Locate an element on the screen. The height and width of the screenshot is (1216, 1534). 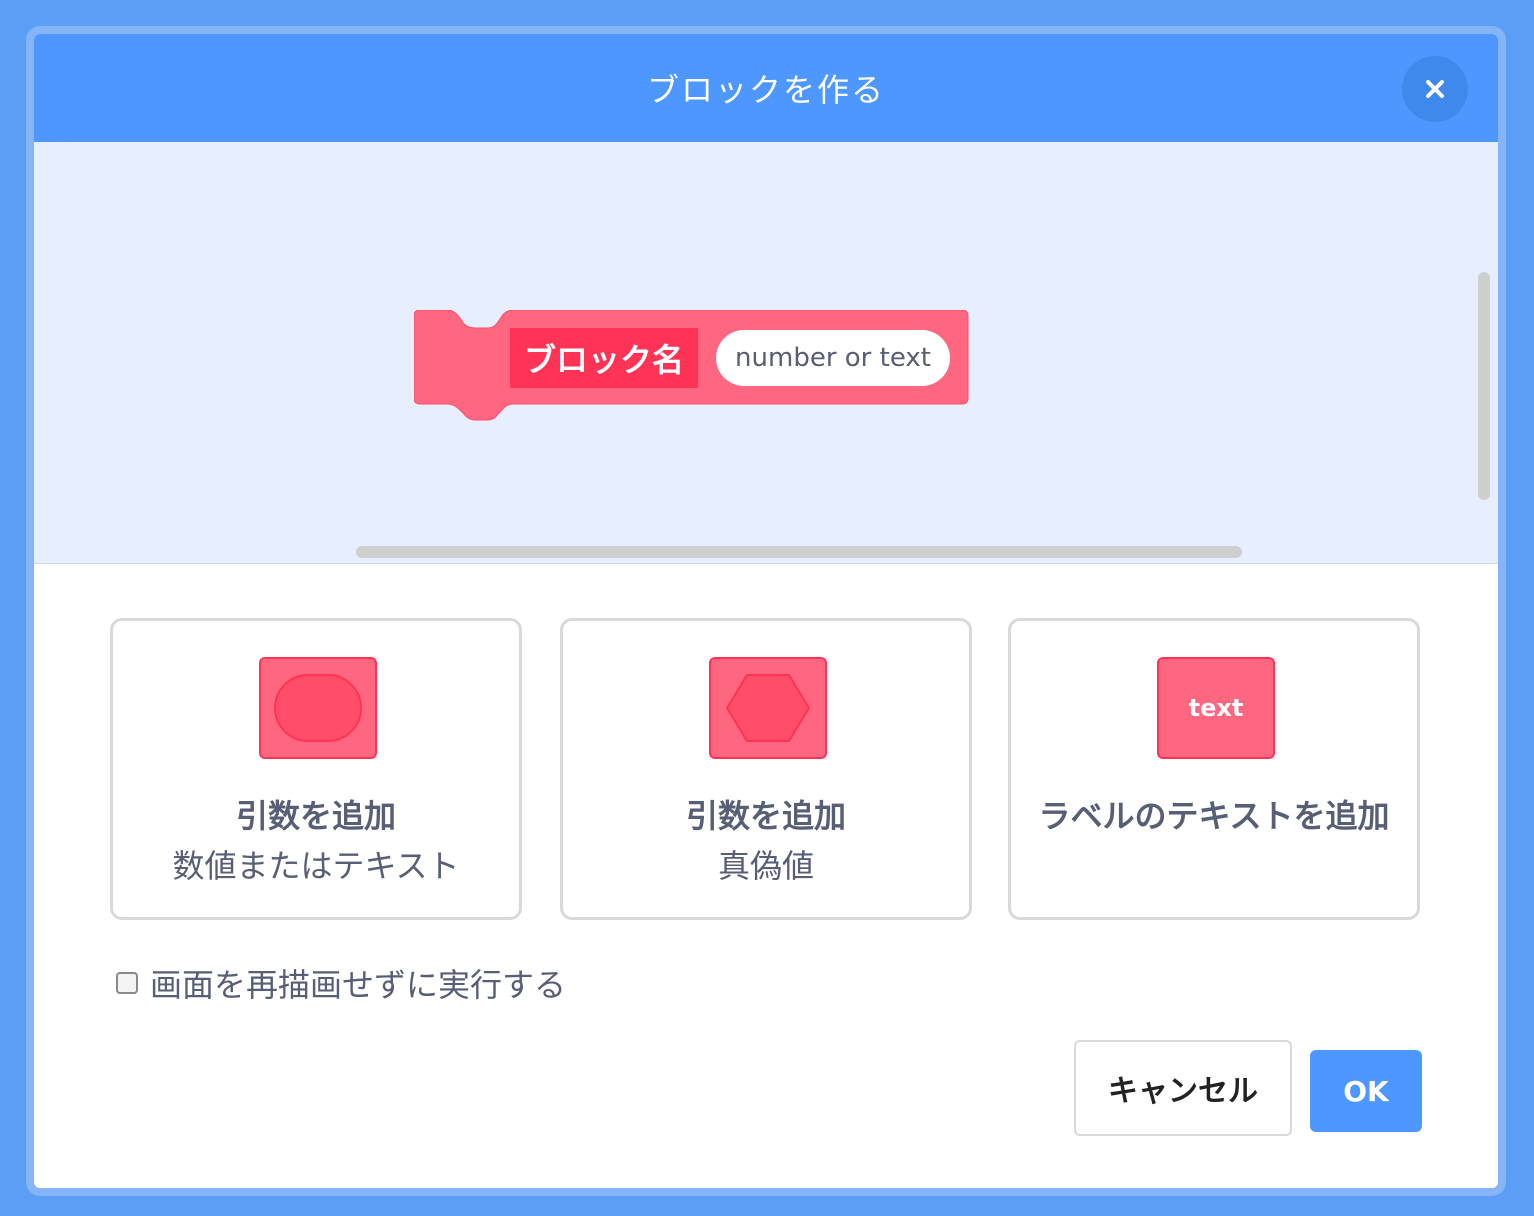
label-text-icon: text is located at coordinates (1216, 708).